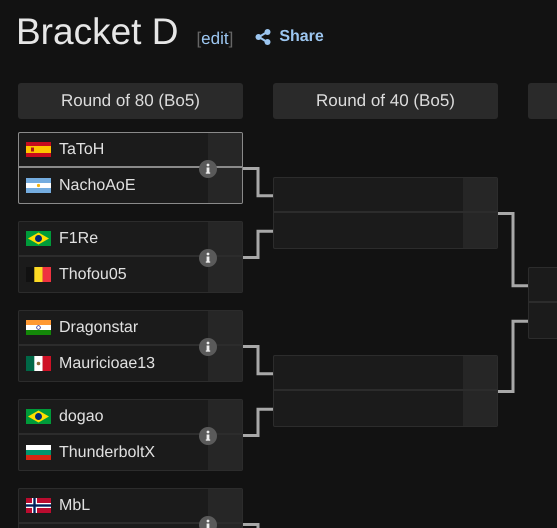 The height and width of the screenshot is (528, 557). Describe the element at coordinates (130, 168) in the screenshot. I see `match-card: TaToH NachoAoE` at that location.